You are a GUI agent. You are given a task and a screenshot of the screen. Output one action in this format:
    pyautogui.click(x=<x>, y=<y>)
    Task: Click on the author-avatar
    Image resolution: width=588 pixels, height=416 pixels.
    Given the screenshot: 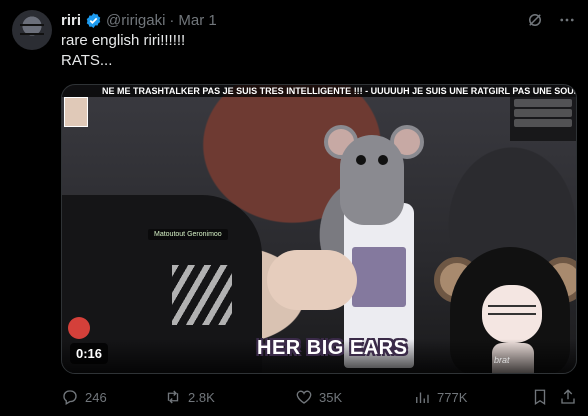 What is the action you would take?
    pyautogui.click(x=32, y=30)
    